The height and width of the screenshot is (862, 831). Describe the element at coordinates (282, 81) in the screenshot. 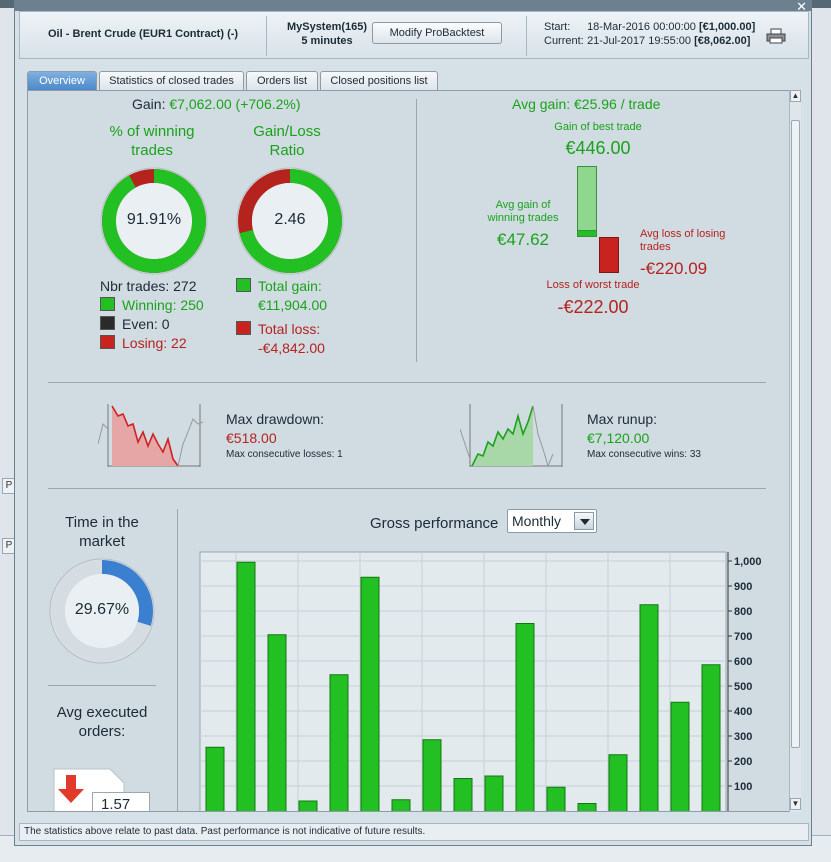

I see `tab-orders-list: Orders list` at that location.